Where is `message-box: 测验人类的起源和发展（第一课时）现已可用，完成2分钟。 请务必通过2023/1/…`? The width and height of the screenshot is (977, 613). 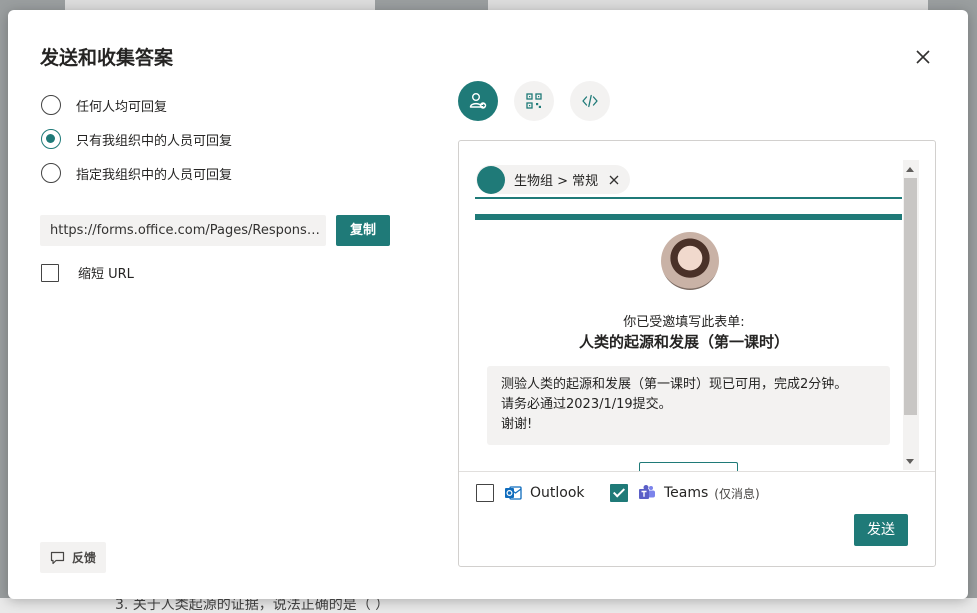
message-box: 测验人类的起源和发展（第一课时）现已可用，完成2分钟。 请务必通过2023/1/… is located at coordinates (688, 405).